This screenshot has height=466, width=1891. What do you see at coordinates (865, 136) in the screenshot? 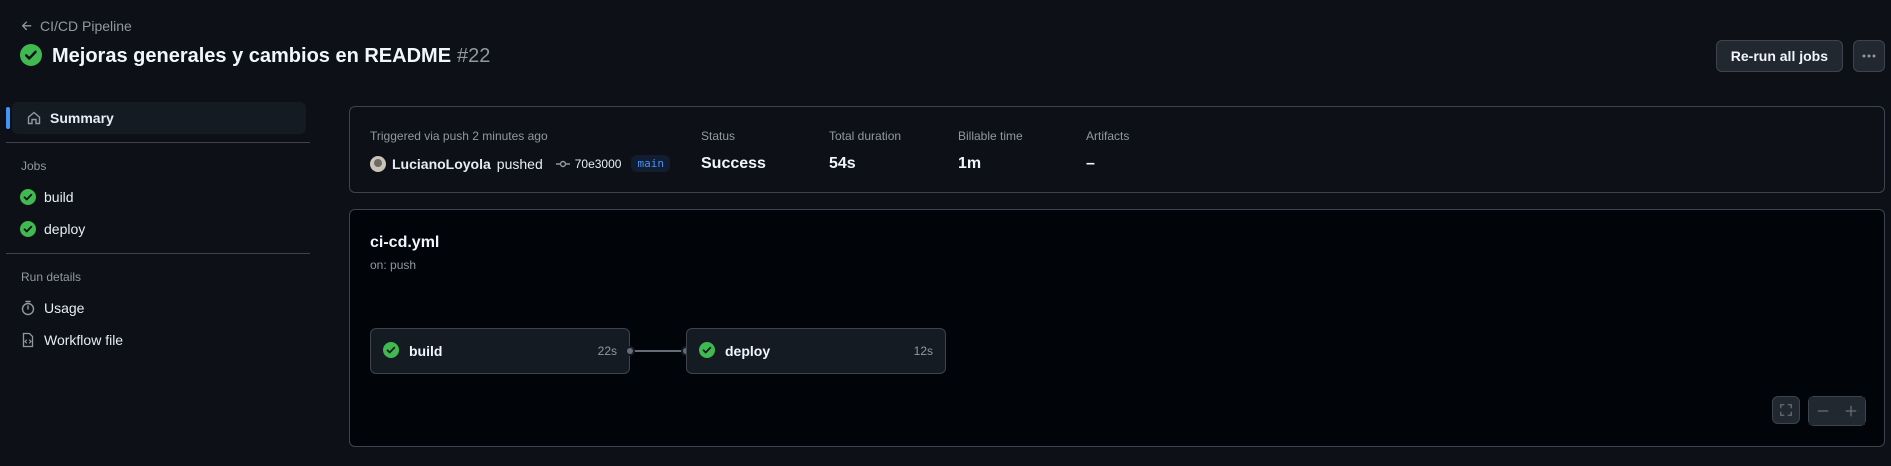
I see `duration-label: Total duration` at bounding box center [865, 136].